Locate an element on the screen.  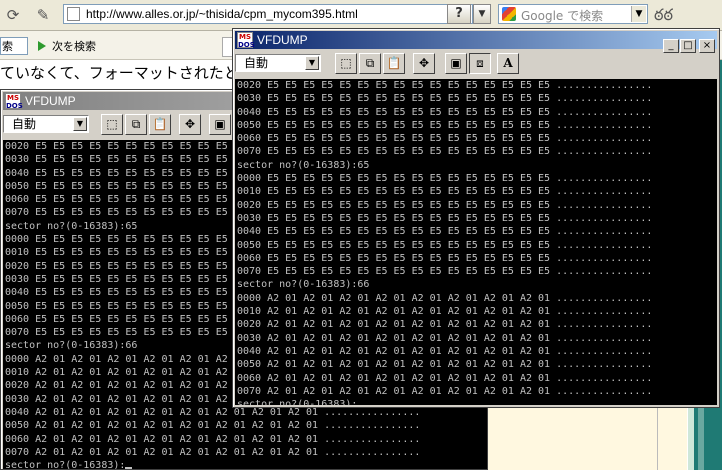
background-icon: ⧈ is located at coordinates (480, 63).